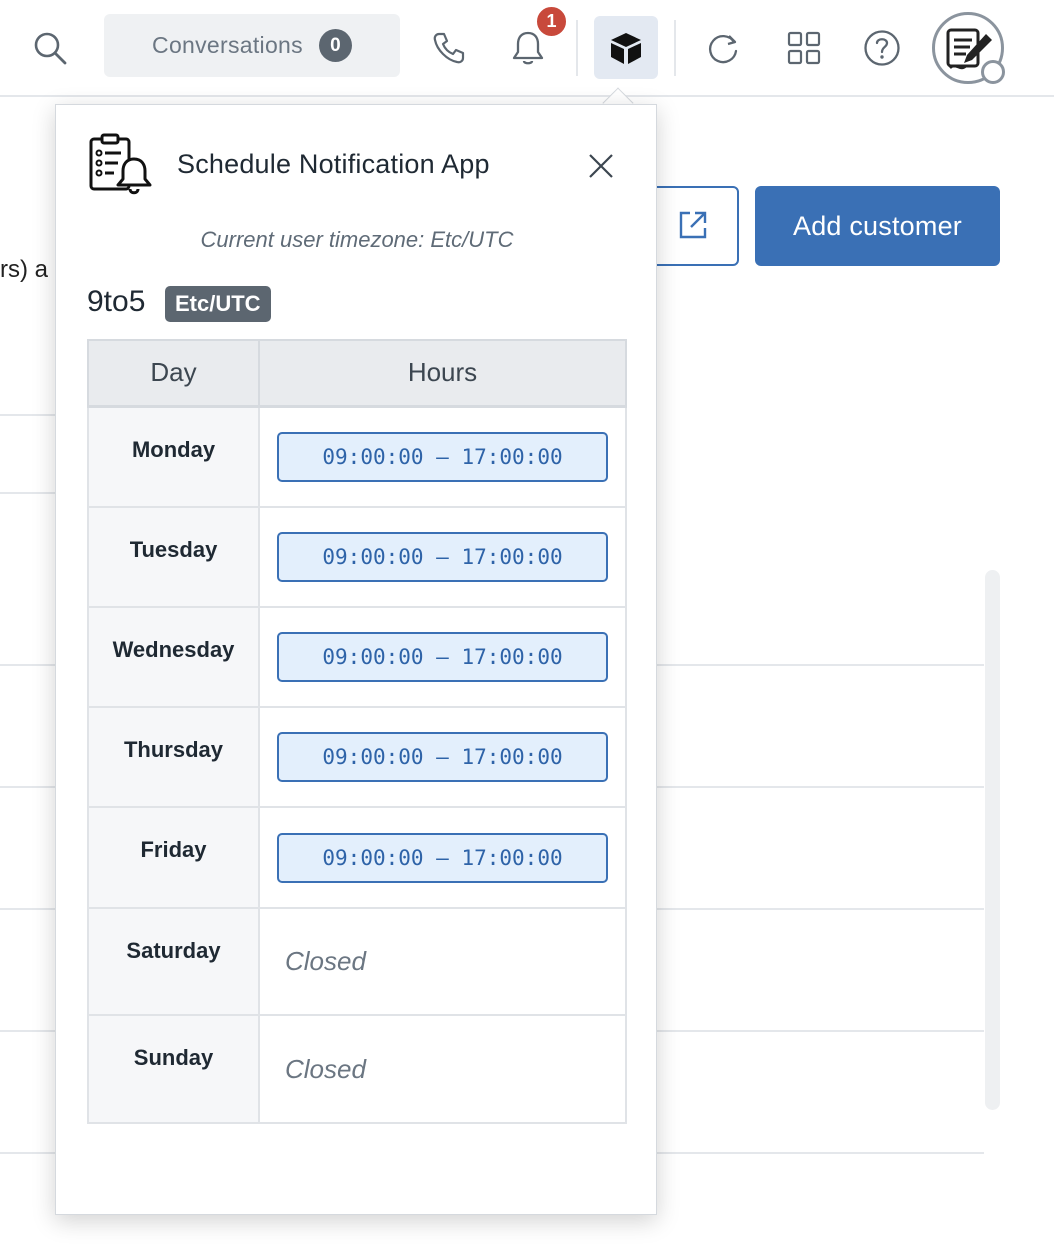 The image size is (1054, 1246). What do you see at coordinates (723, 48) in the screenshot?
I see `refresh-icon` at bounding box center [723, 48].